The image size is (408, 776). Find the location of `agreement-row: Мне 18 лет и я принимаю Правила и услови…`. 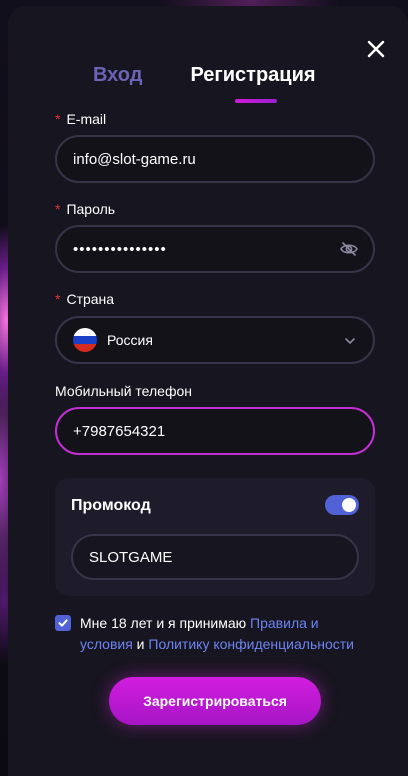

agreement-row: Мне 18 лет и я принимаю Правила и услови… is located at coordinates (215, 634).